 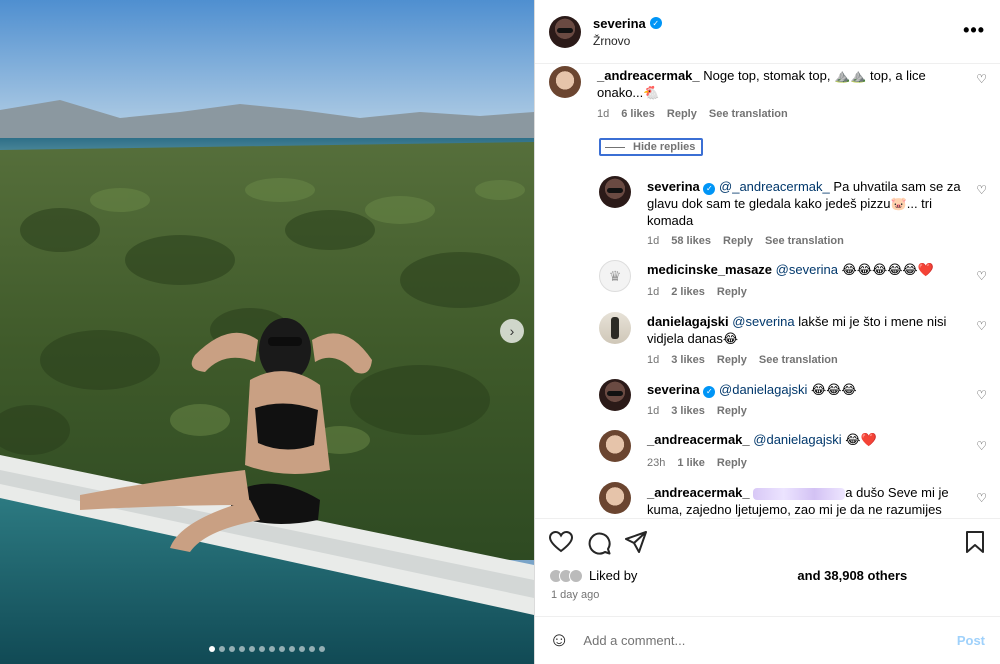 I want to click on heart-icon, so click(x=561, y=542).